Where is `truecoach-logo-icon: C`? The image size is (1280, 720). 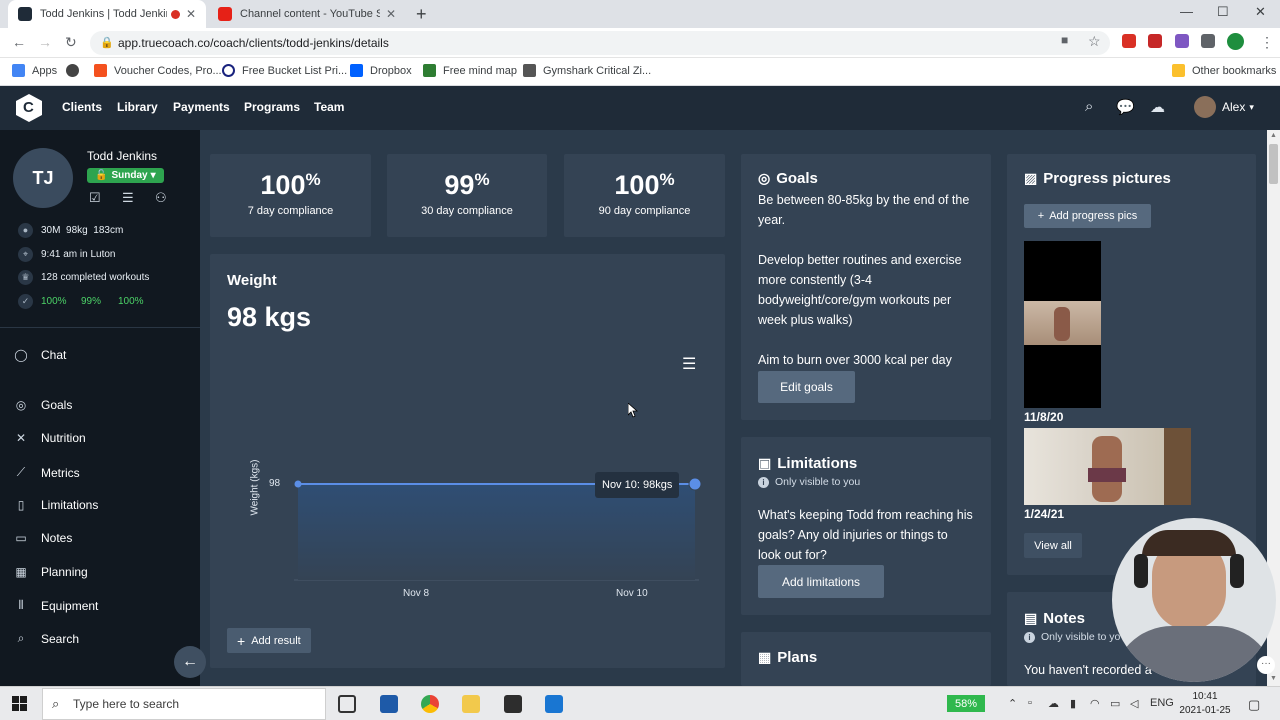 truecoach-logo-icon: C is located at coordinates (29, 108).